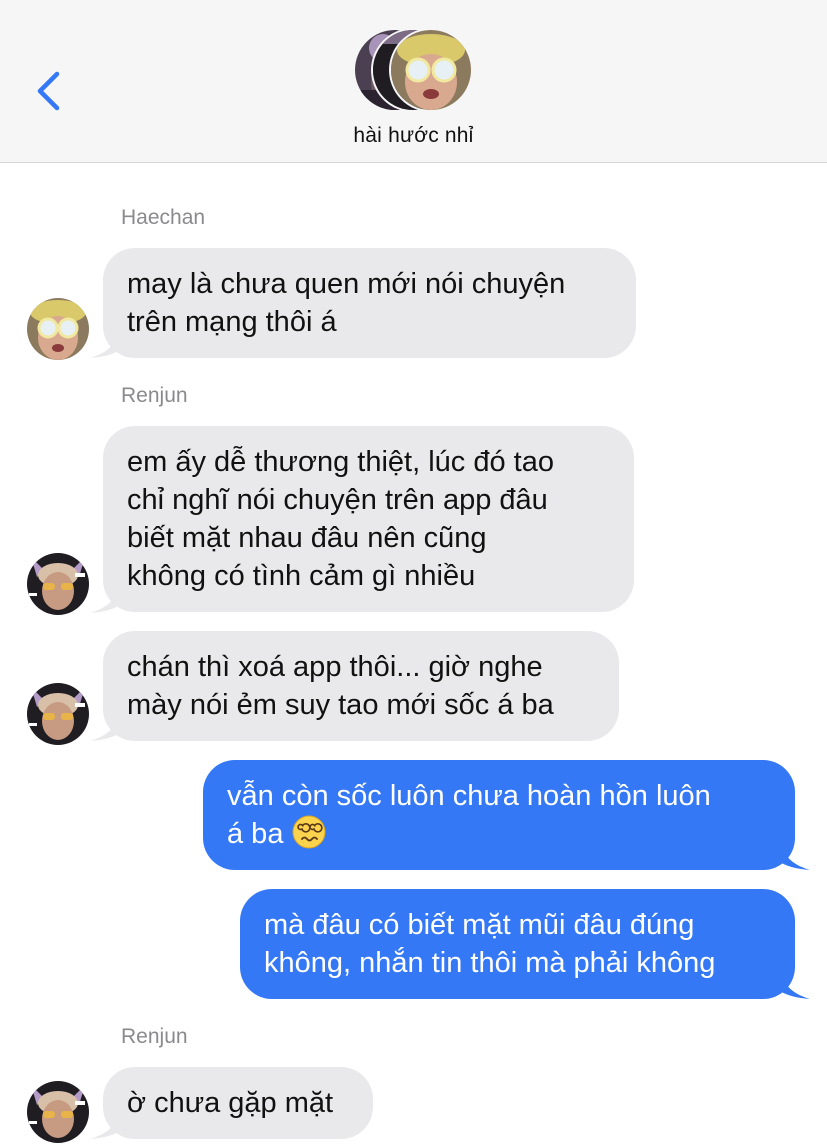 The image size is (827, 1148). I want to click on group-name: hài hước nhỉ, so click(413, 136).